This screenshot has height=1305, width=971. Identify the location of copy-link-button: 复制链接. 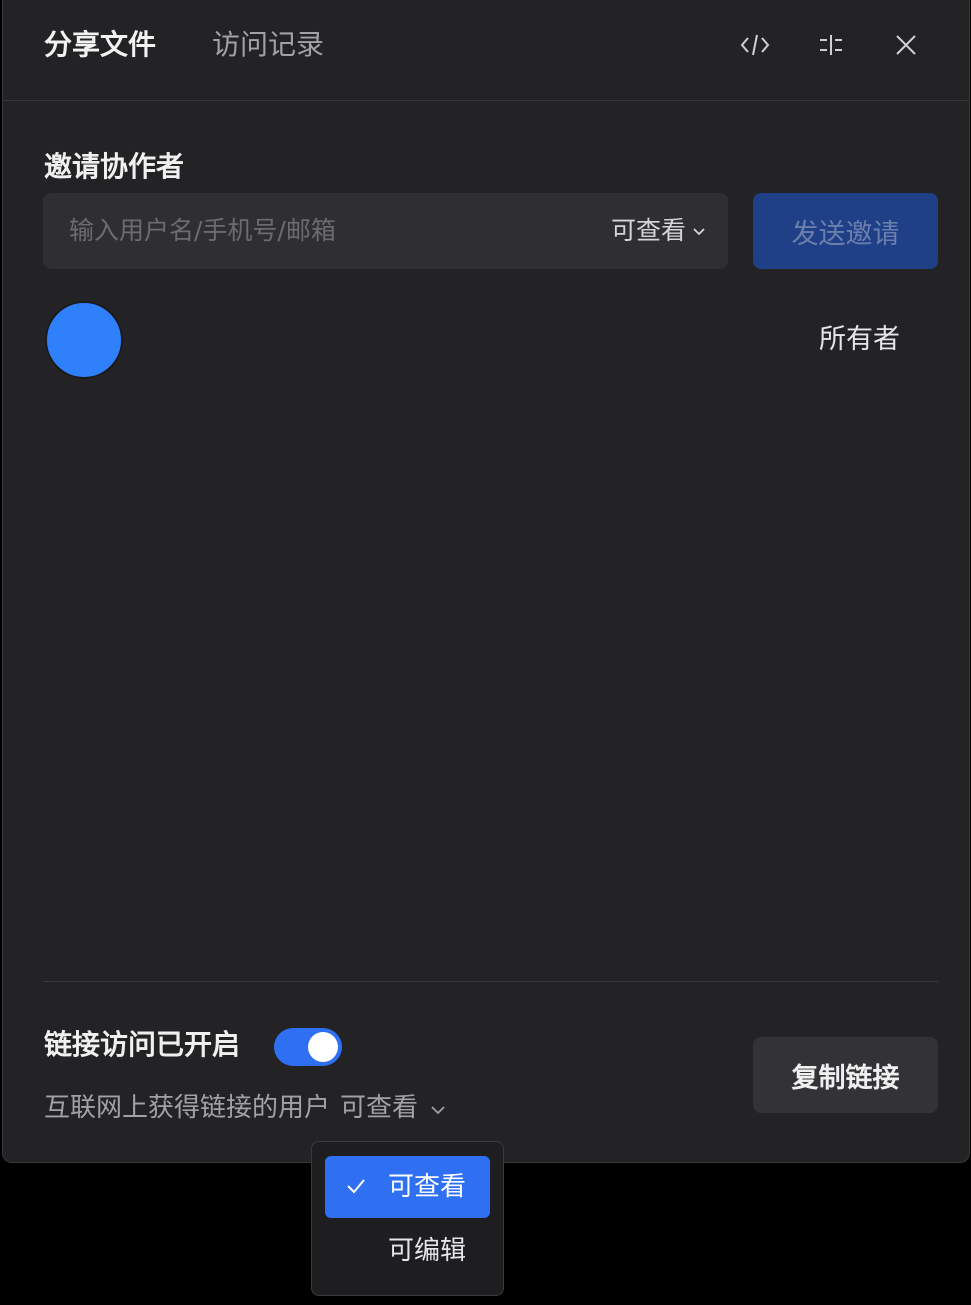
(845, 1075).